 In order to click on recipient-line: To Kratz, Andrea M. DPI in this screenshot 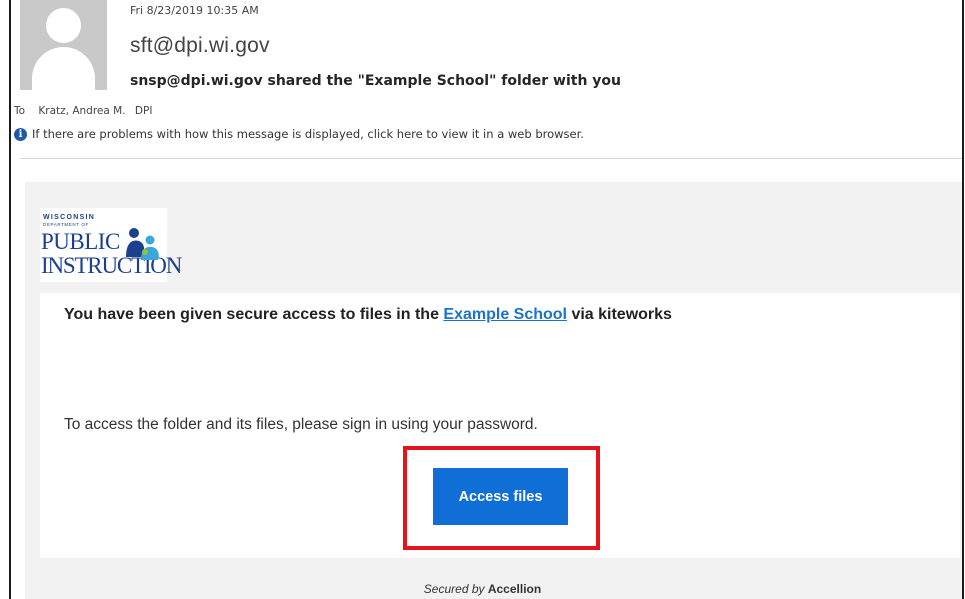, I will do `click(83, 111)`.